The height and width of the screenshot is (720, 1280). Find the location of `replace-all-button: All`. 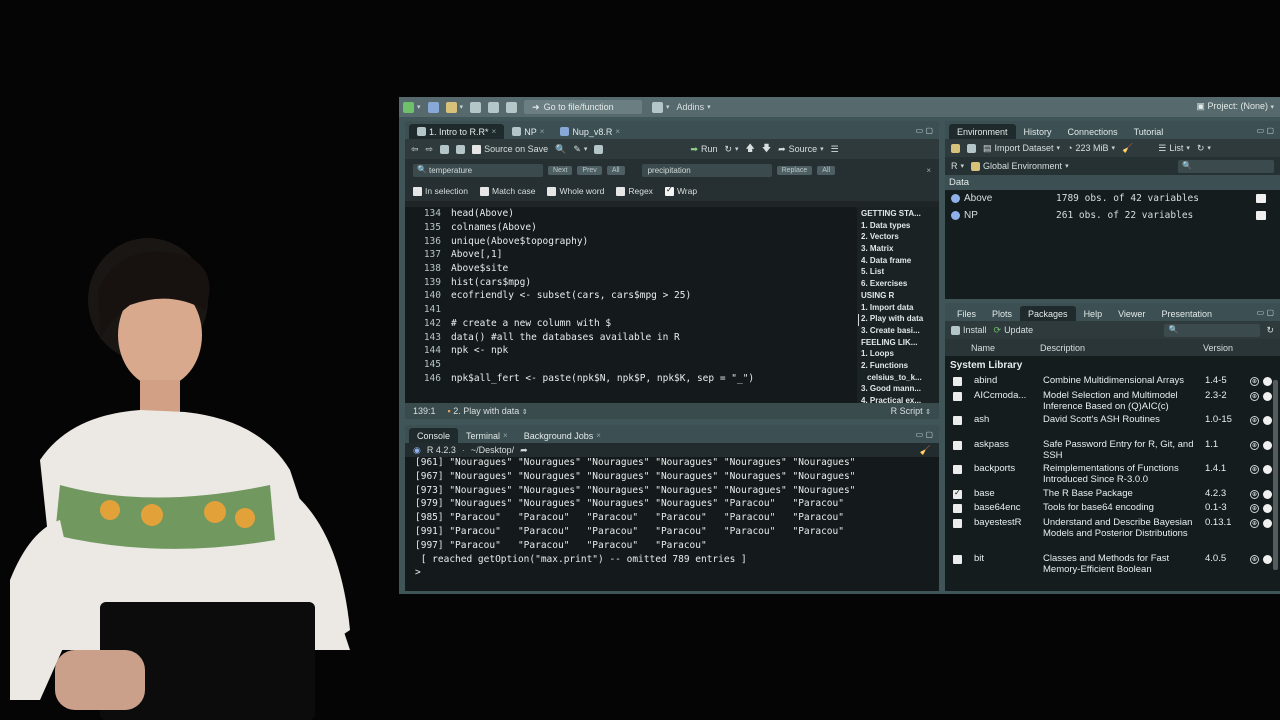

replace-all-button: All is located at coordinates (826, 170).